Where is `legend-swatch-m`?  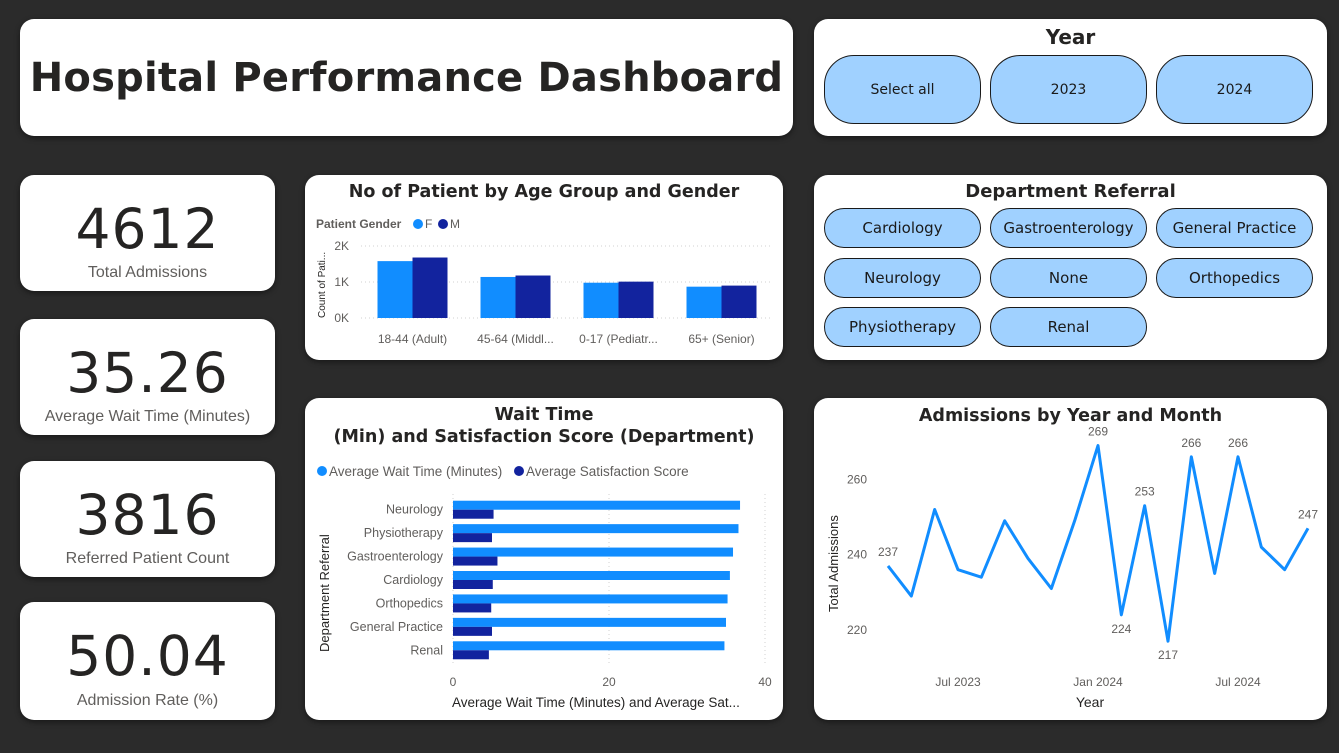
legend-swatch-m is located at coordinates (443, 224).